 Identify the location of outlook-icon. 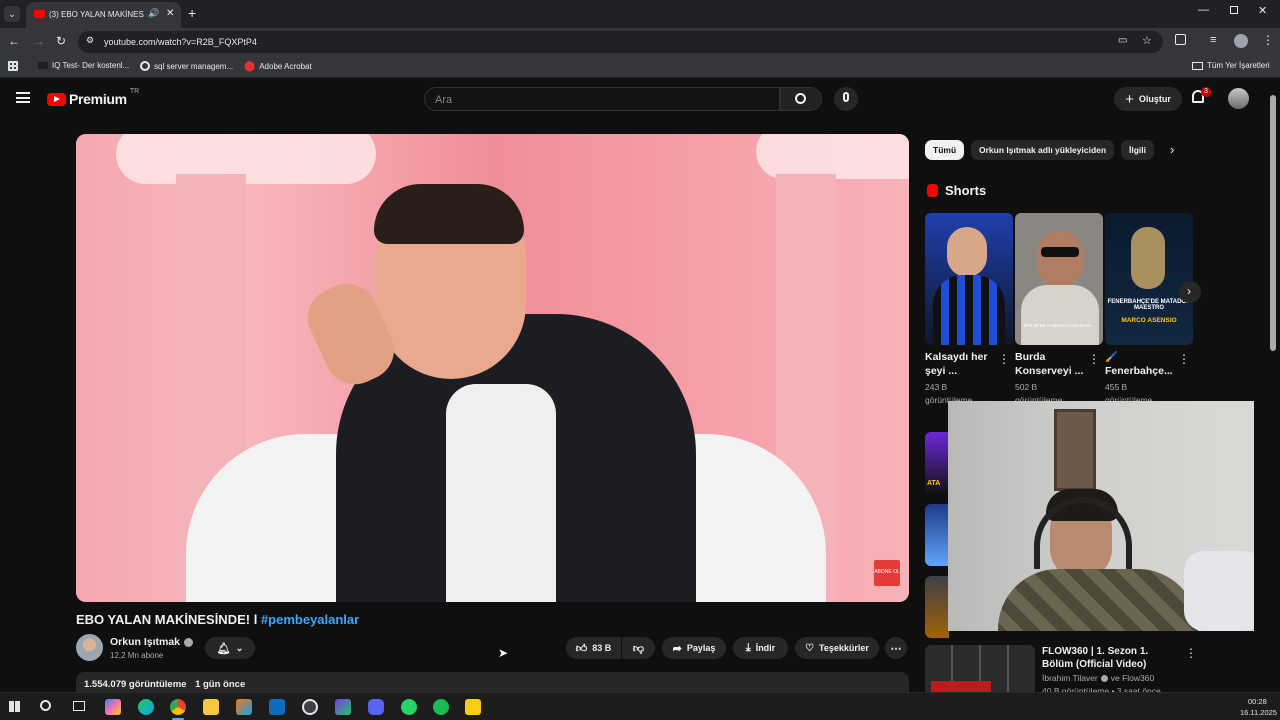
(277, 707).